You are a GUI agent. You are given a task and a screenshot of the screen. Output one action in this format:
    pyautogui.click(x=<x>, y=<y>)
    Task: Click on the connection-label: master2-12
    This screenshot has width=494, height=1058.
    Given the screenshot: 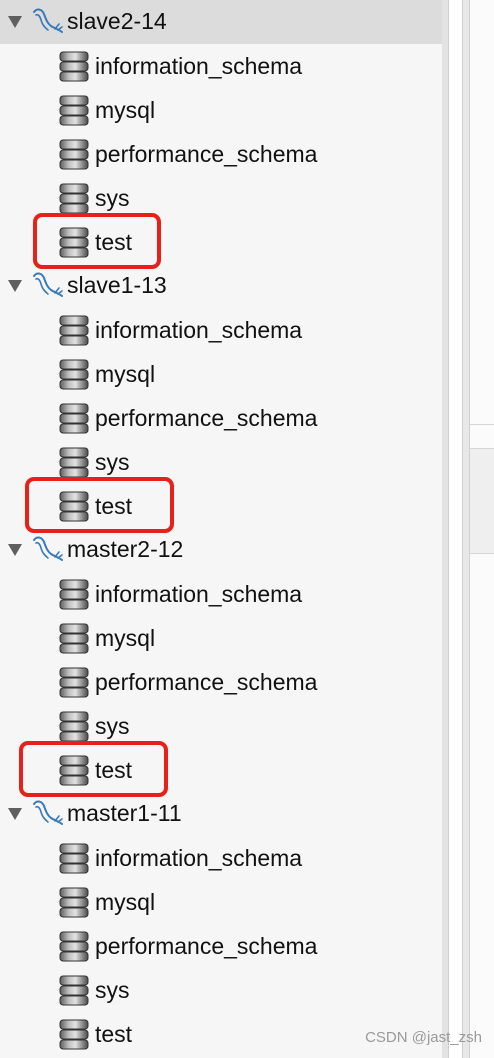 What is the action you would take?
    pyautogui.click(x=125, y=549)
    